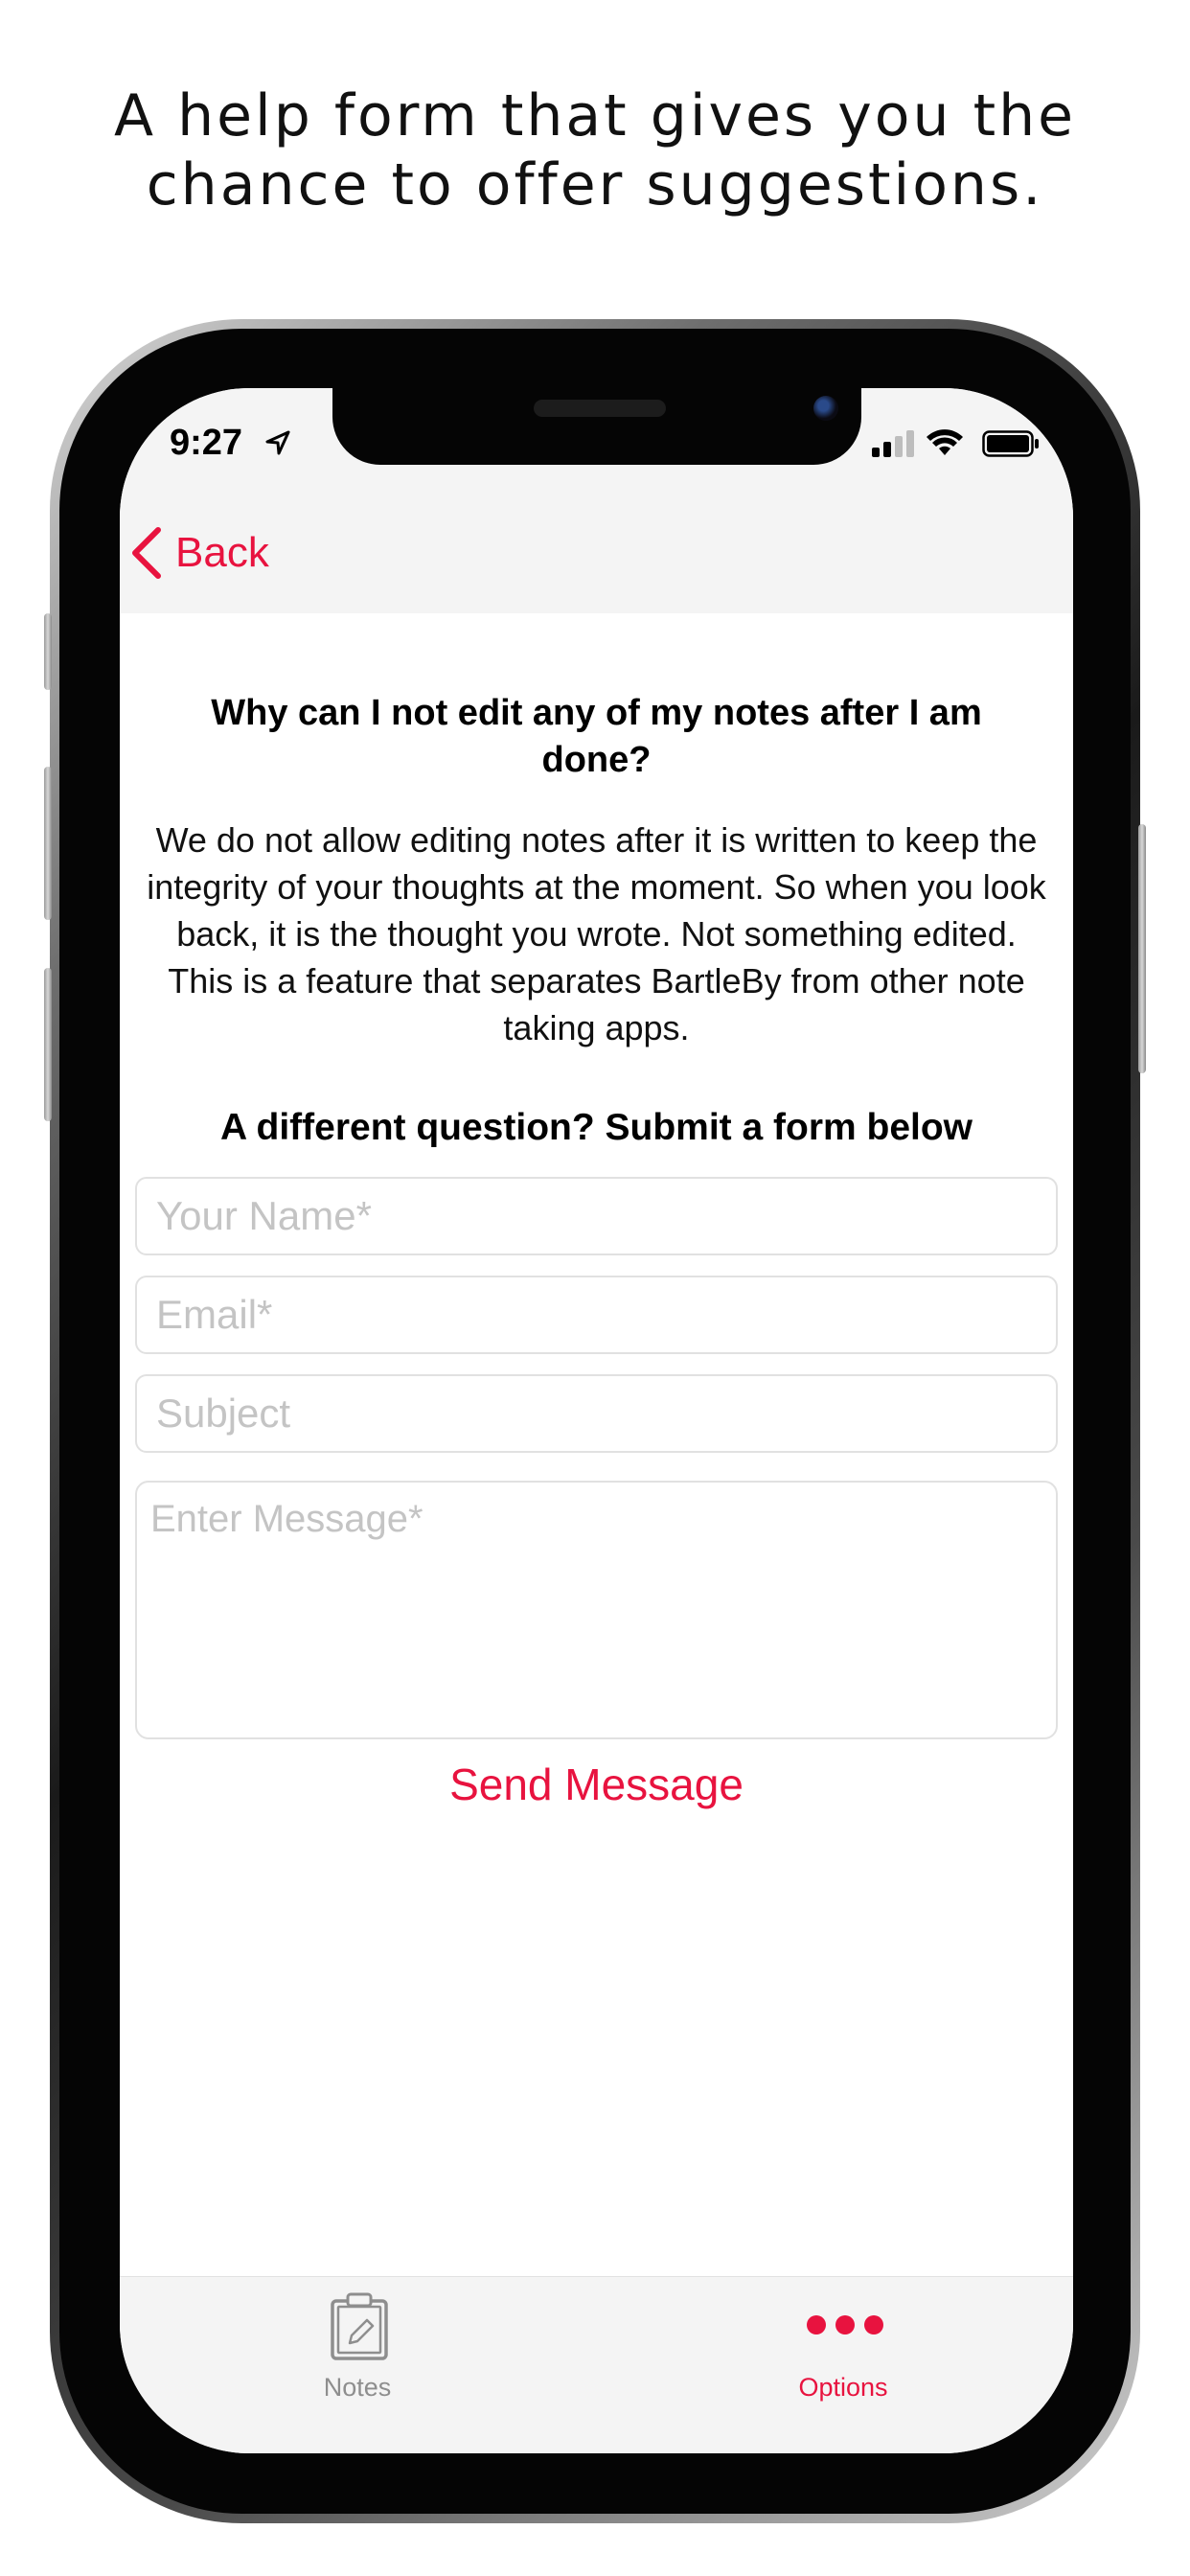 The width and height of the screenshot is (1190, 2576). What do you see at coordinates (595, 116) in the screenshot?
I see `caption-line-1: A help form that gives you the` at bounding box center [595, 116].